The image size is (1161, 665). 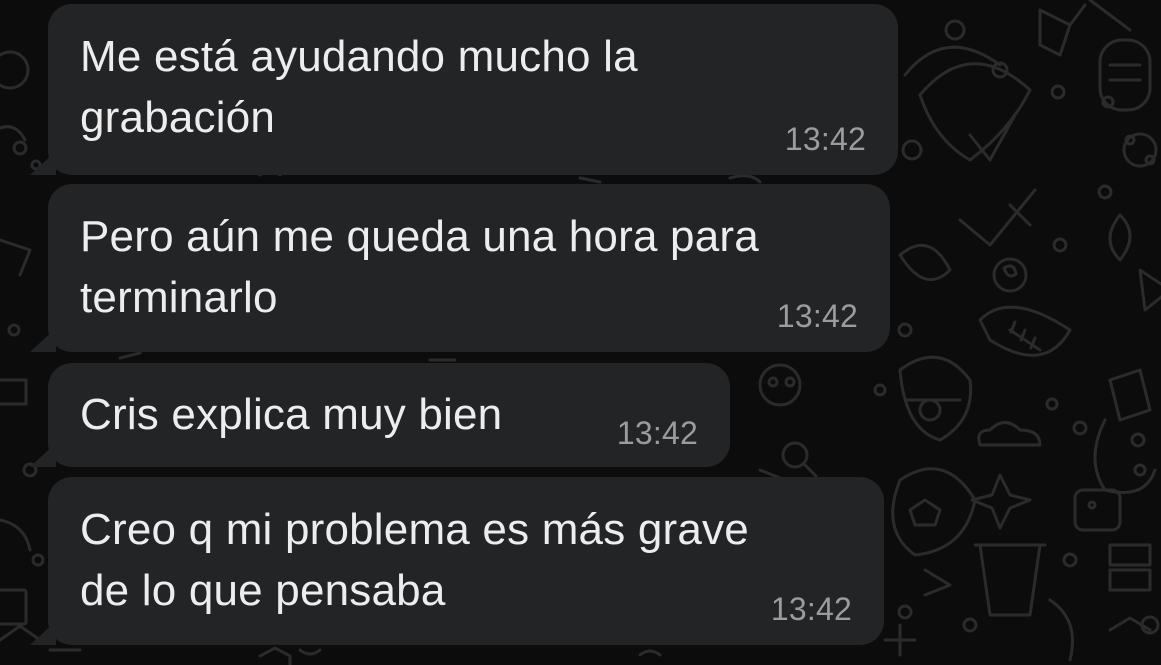 I want to click on message-text-1: Me está ayudando mucho la grabación, so click(x=359, y=87).